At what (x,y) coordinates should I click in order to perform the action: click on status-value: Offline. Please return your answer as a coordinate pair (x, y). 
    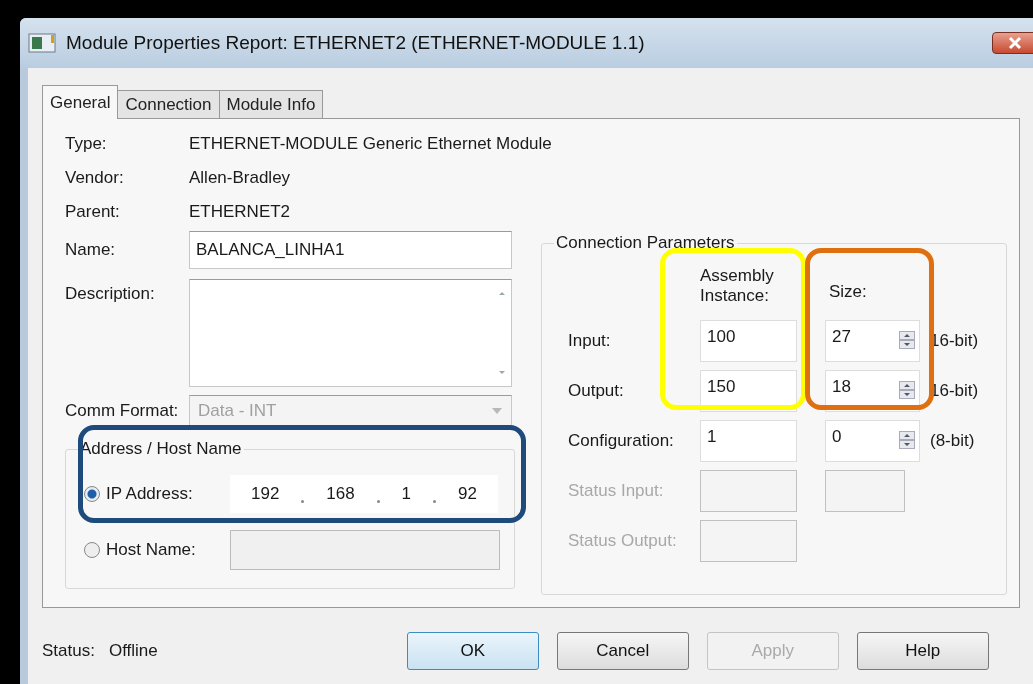
    Looking at the image, I should click on (133, 651).